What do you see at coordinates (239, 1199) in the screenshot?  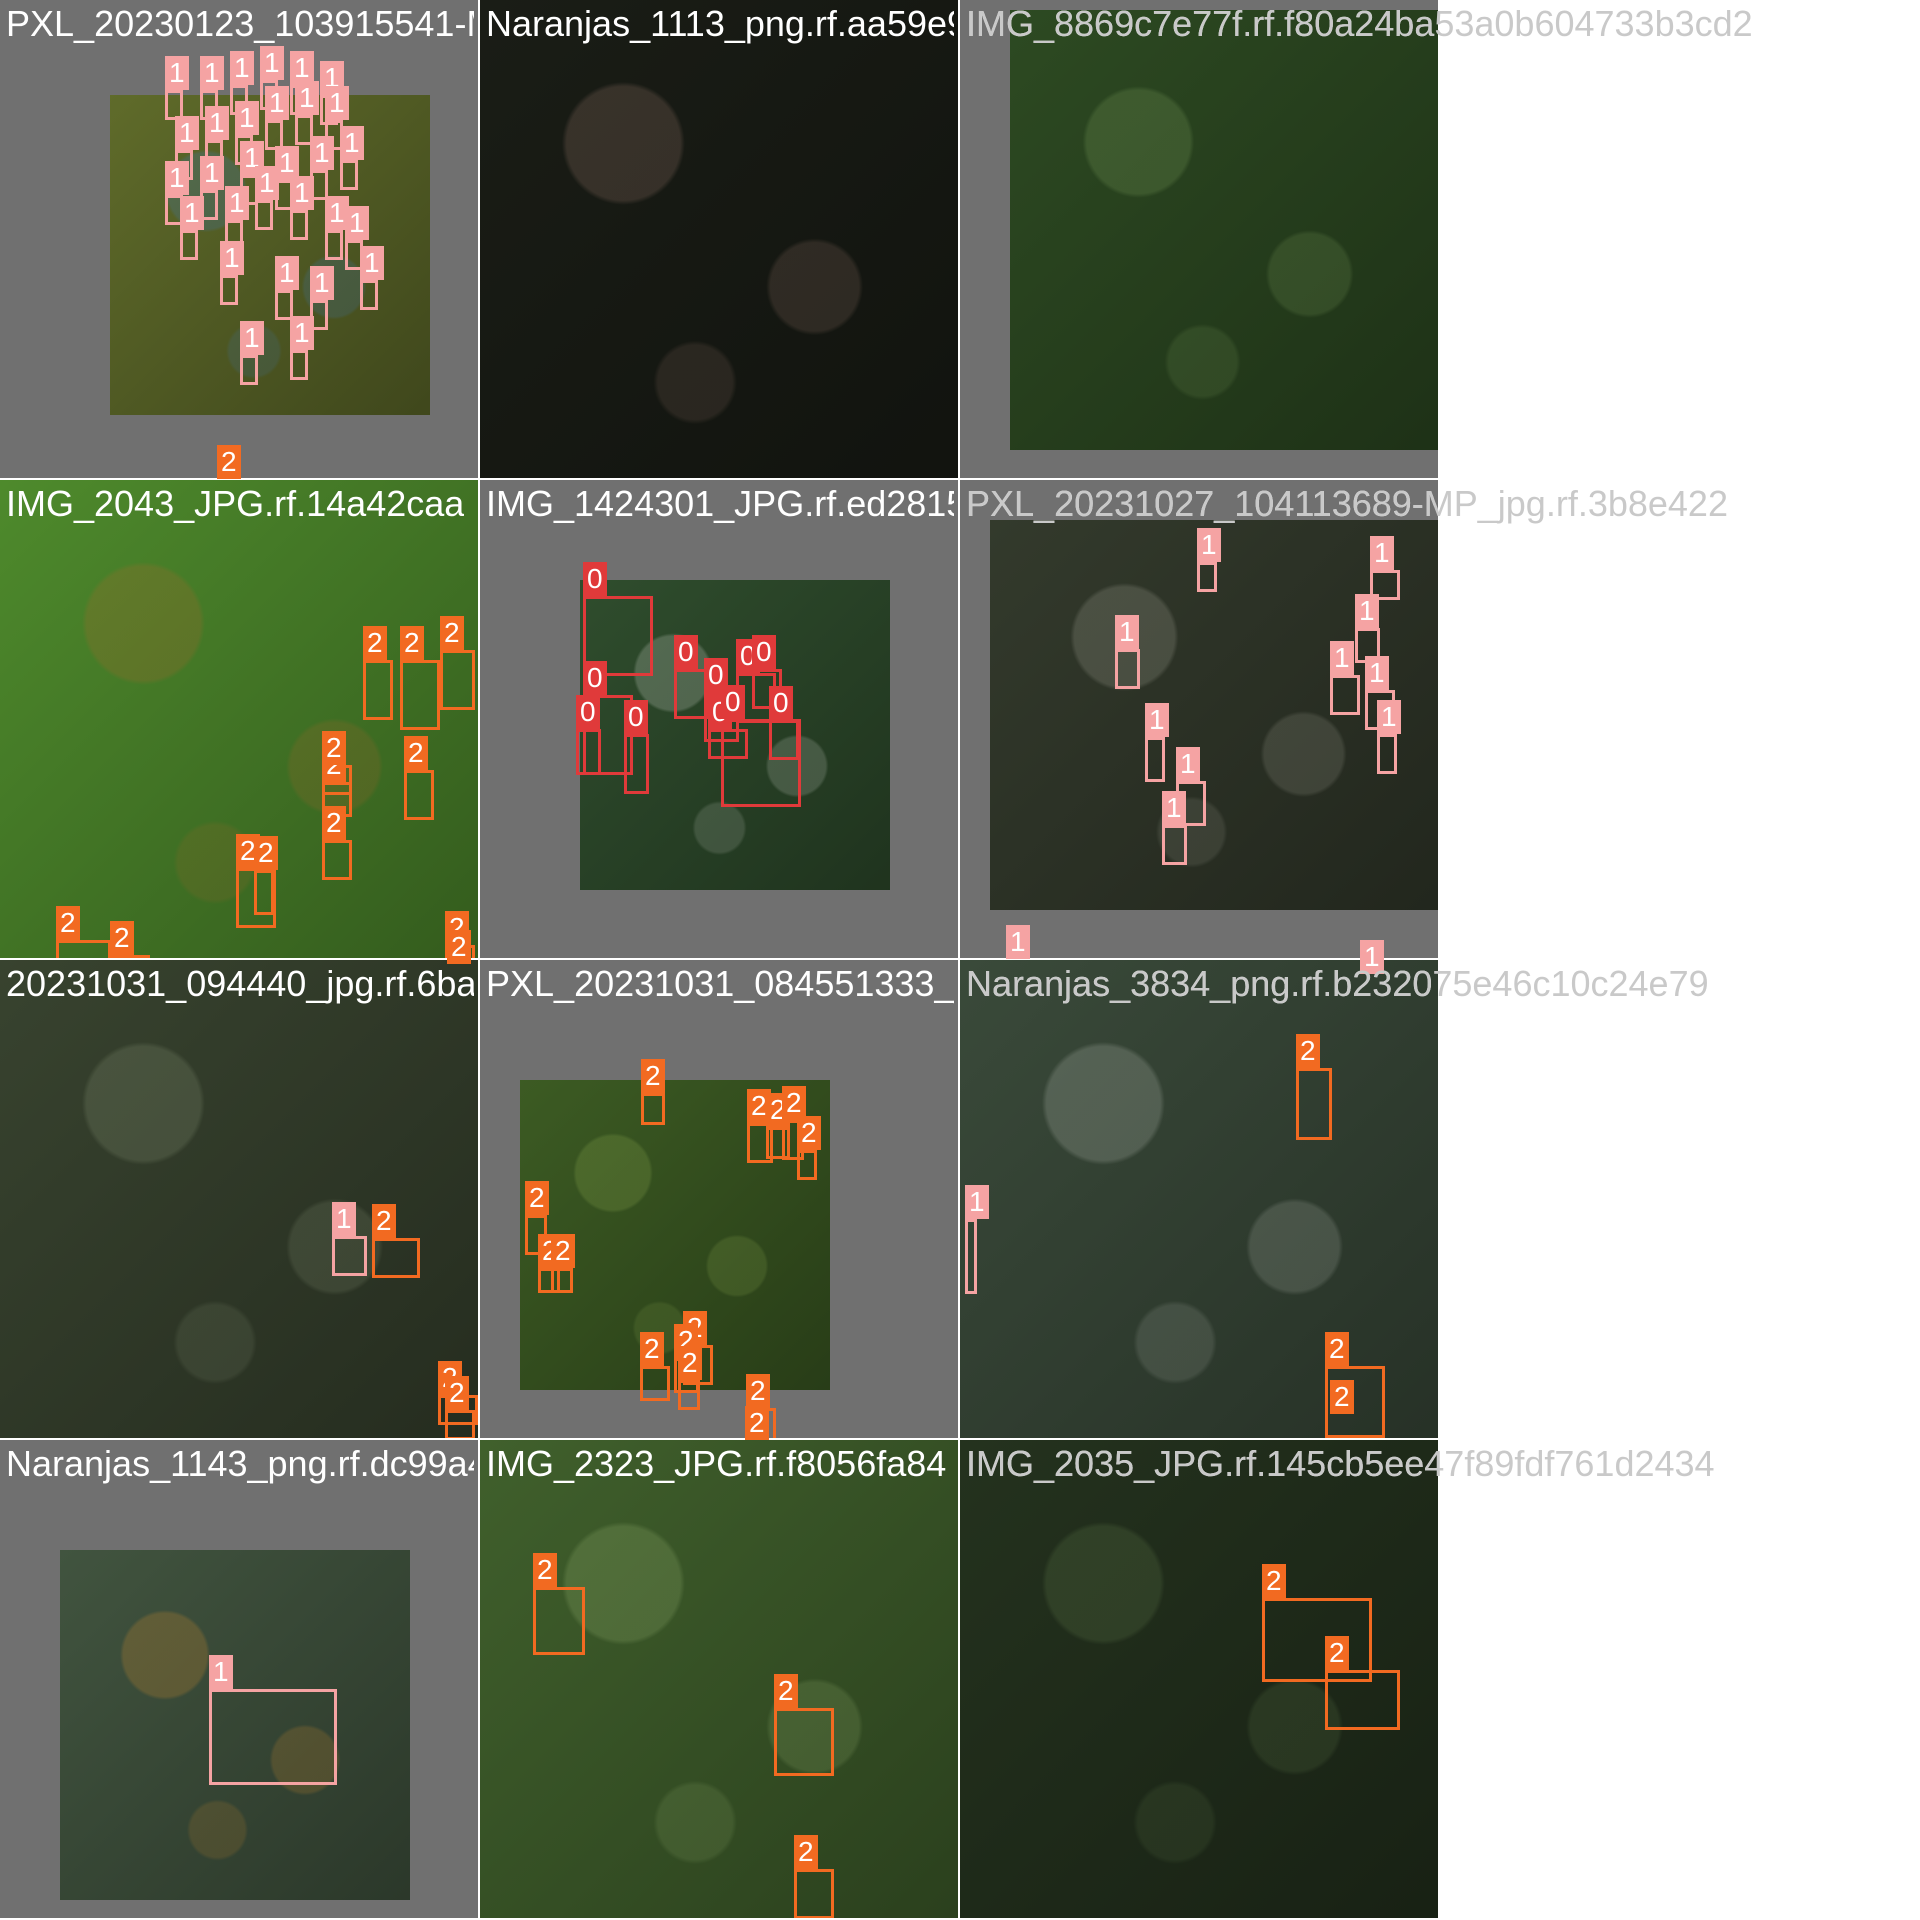 I see `mosaic-tile: 20231031_094440_jpg.rf.6ba12222` at bounding box center [239, 1199].